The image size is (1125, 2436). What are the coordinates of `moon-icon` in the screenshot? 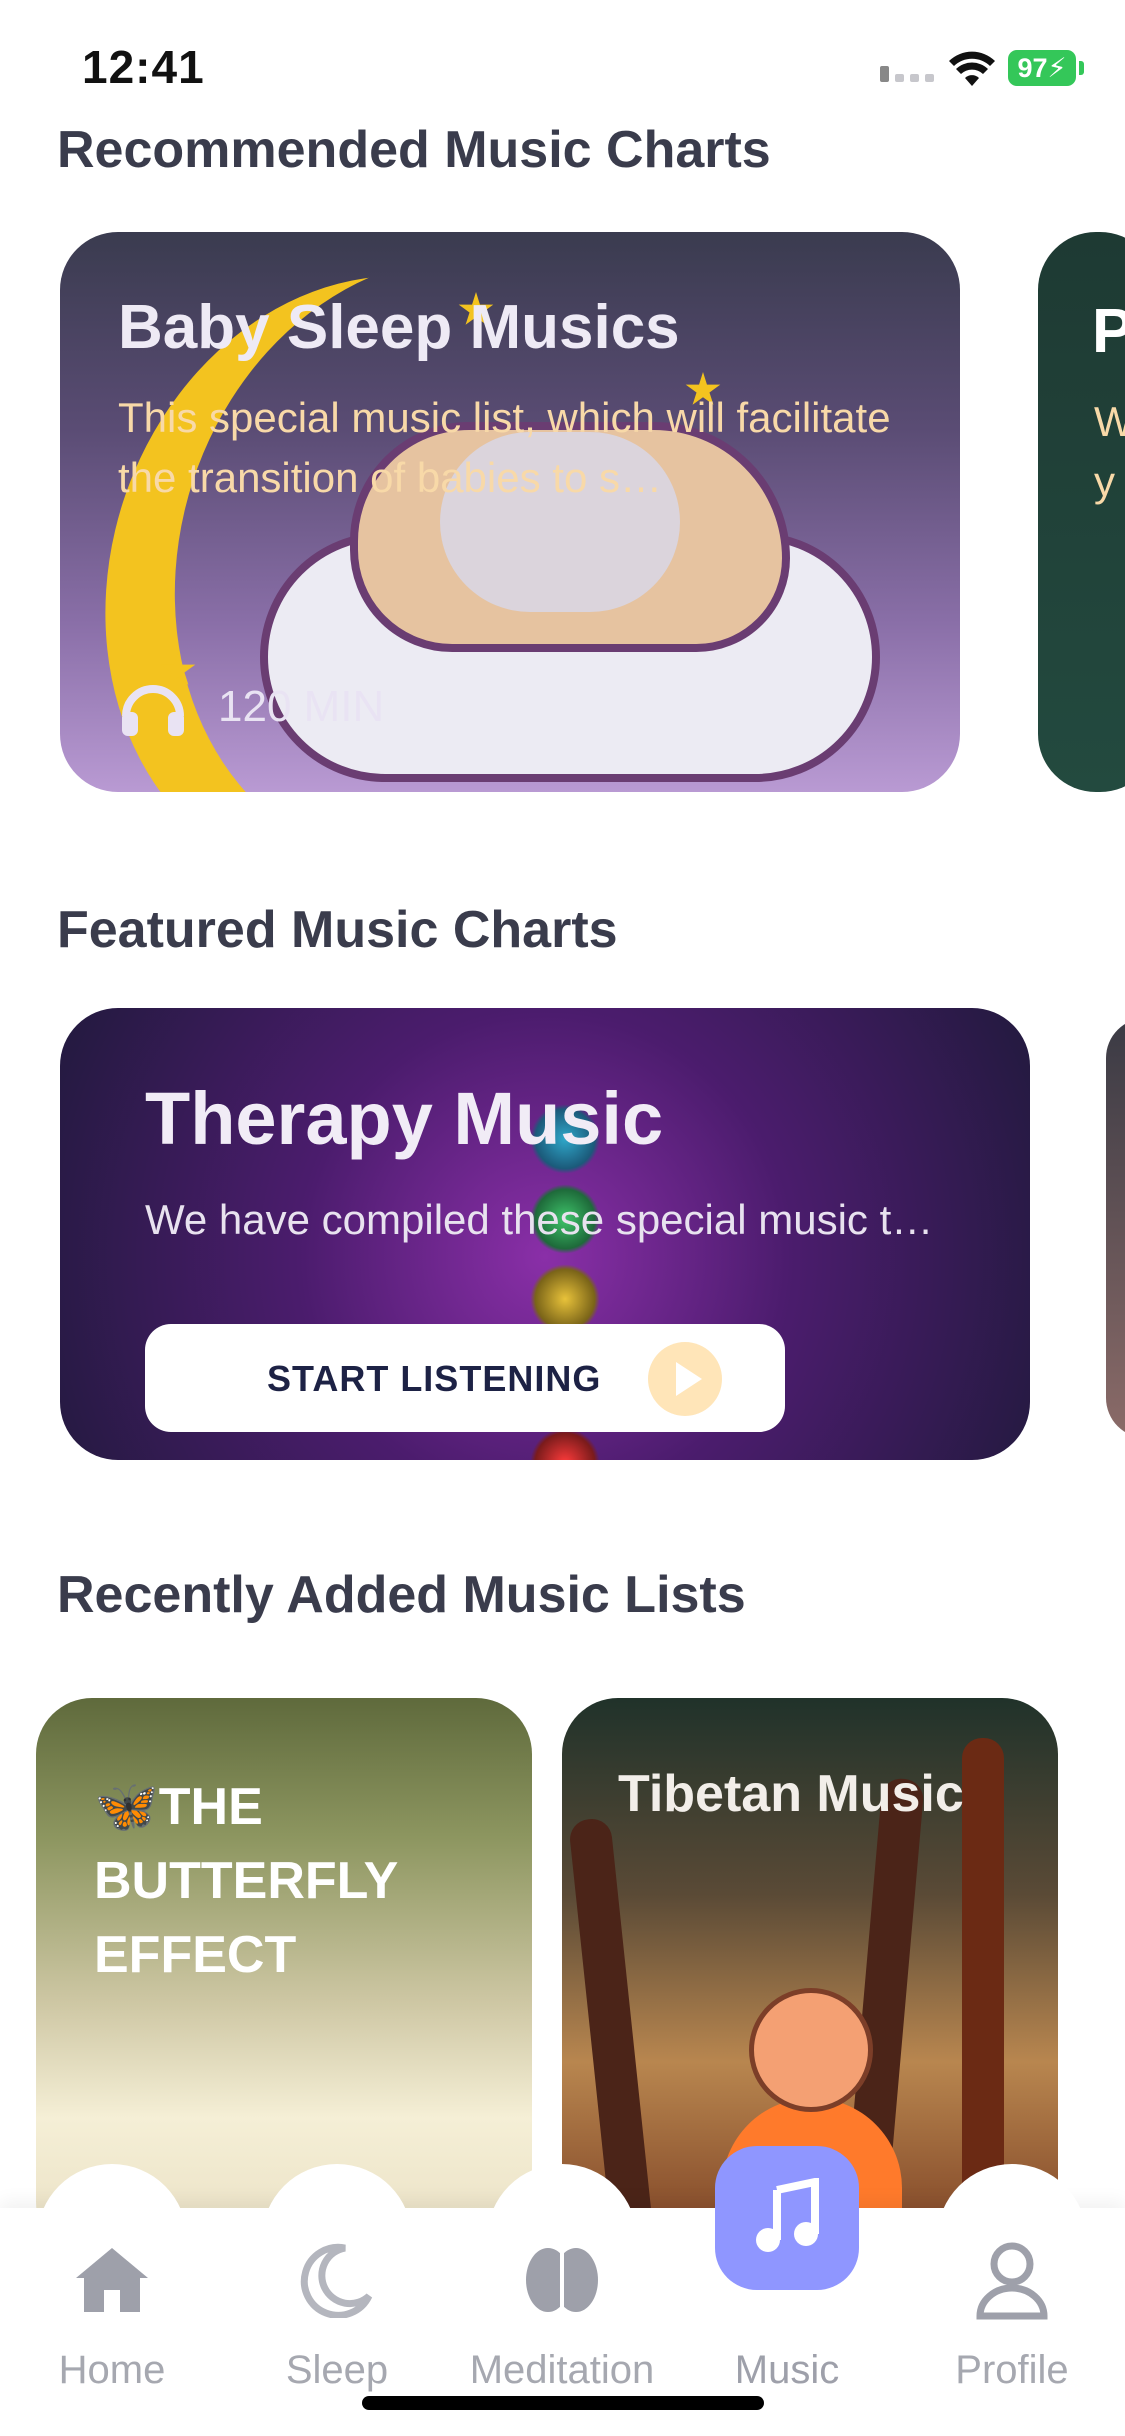 It's located at (337, 2280).